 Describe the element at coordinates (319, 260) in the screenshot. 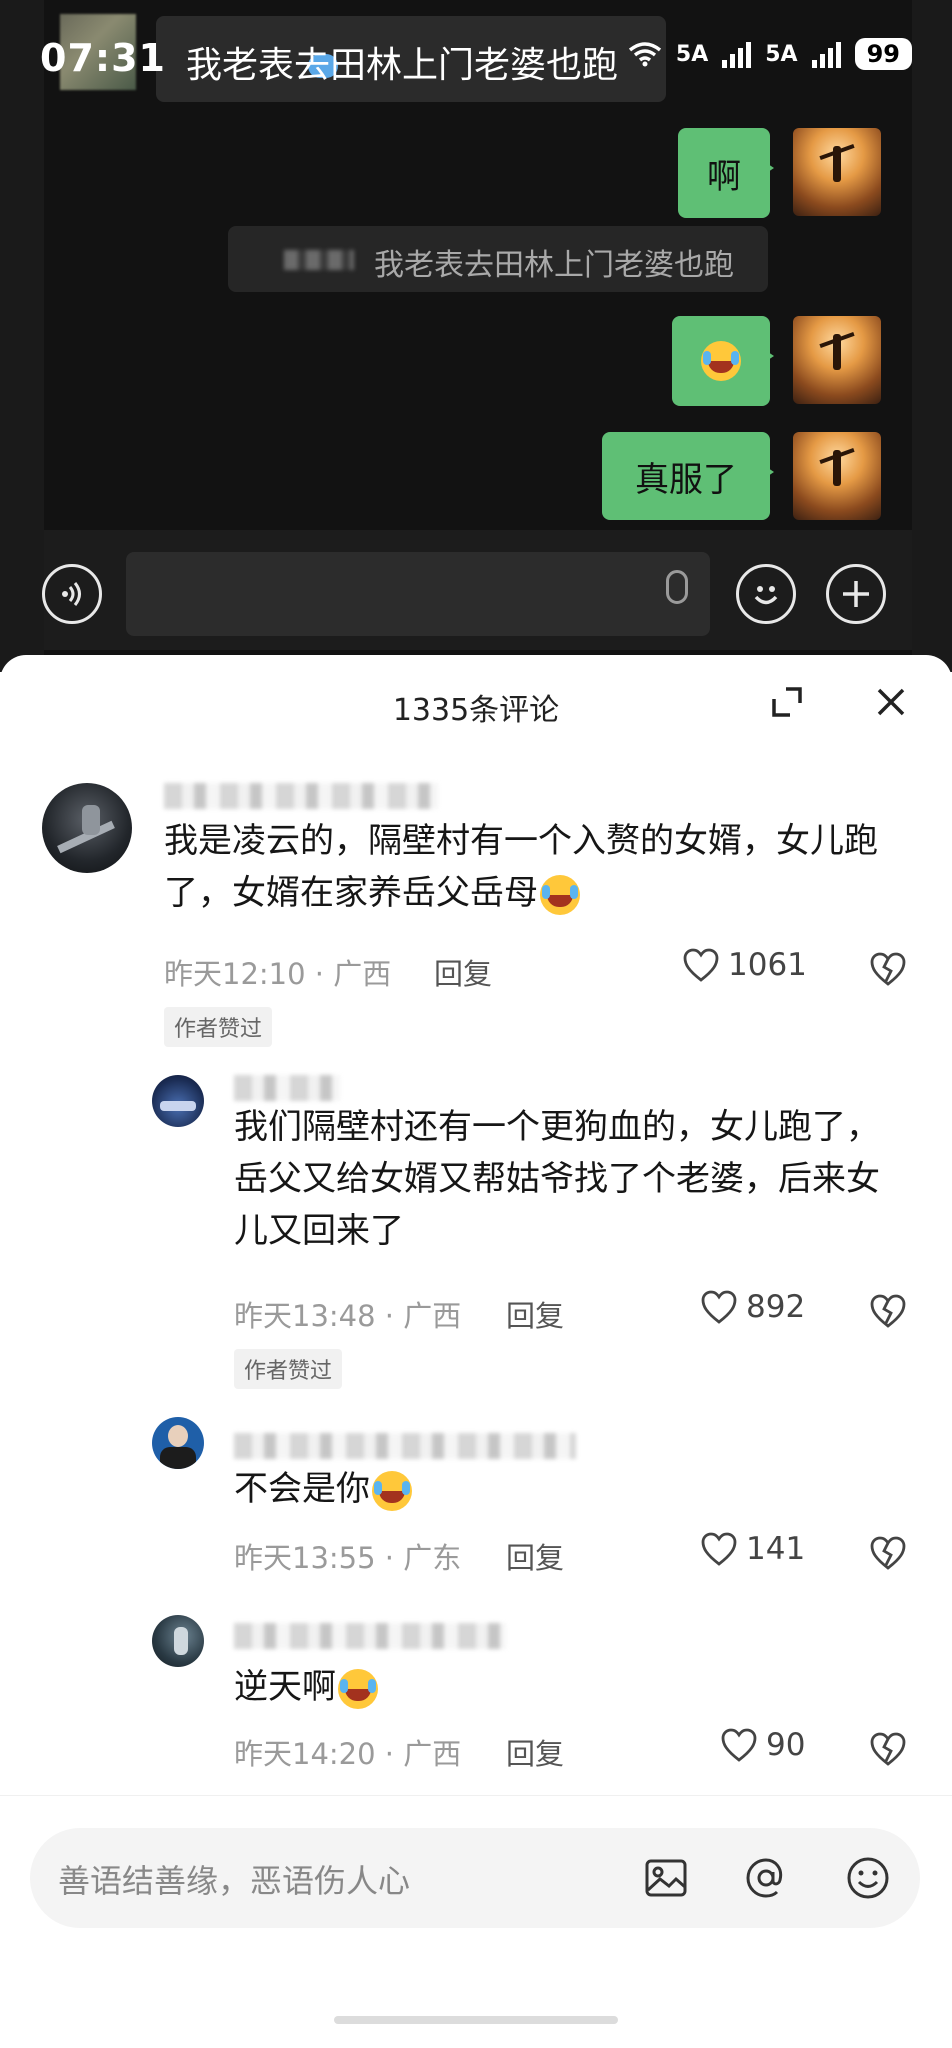

I see `quoted-sender-blurred` at that location.